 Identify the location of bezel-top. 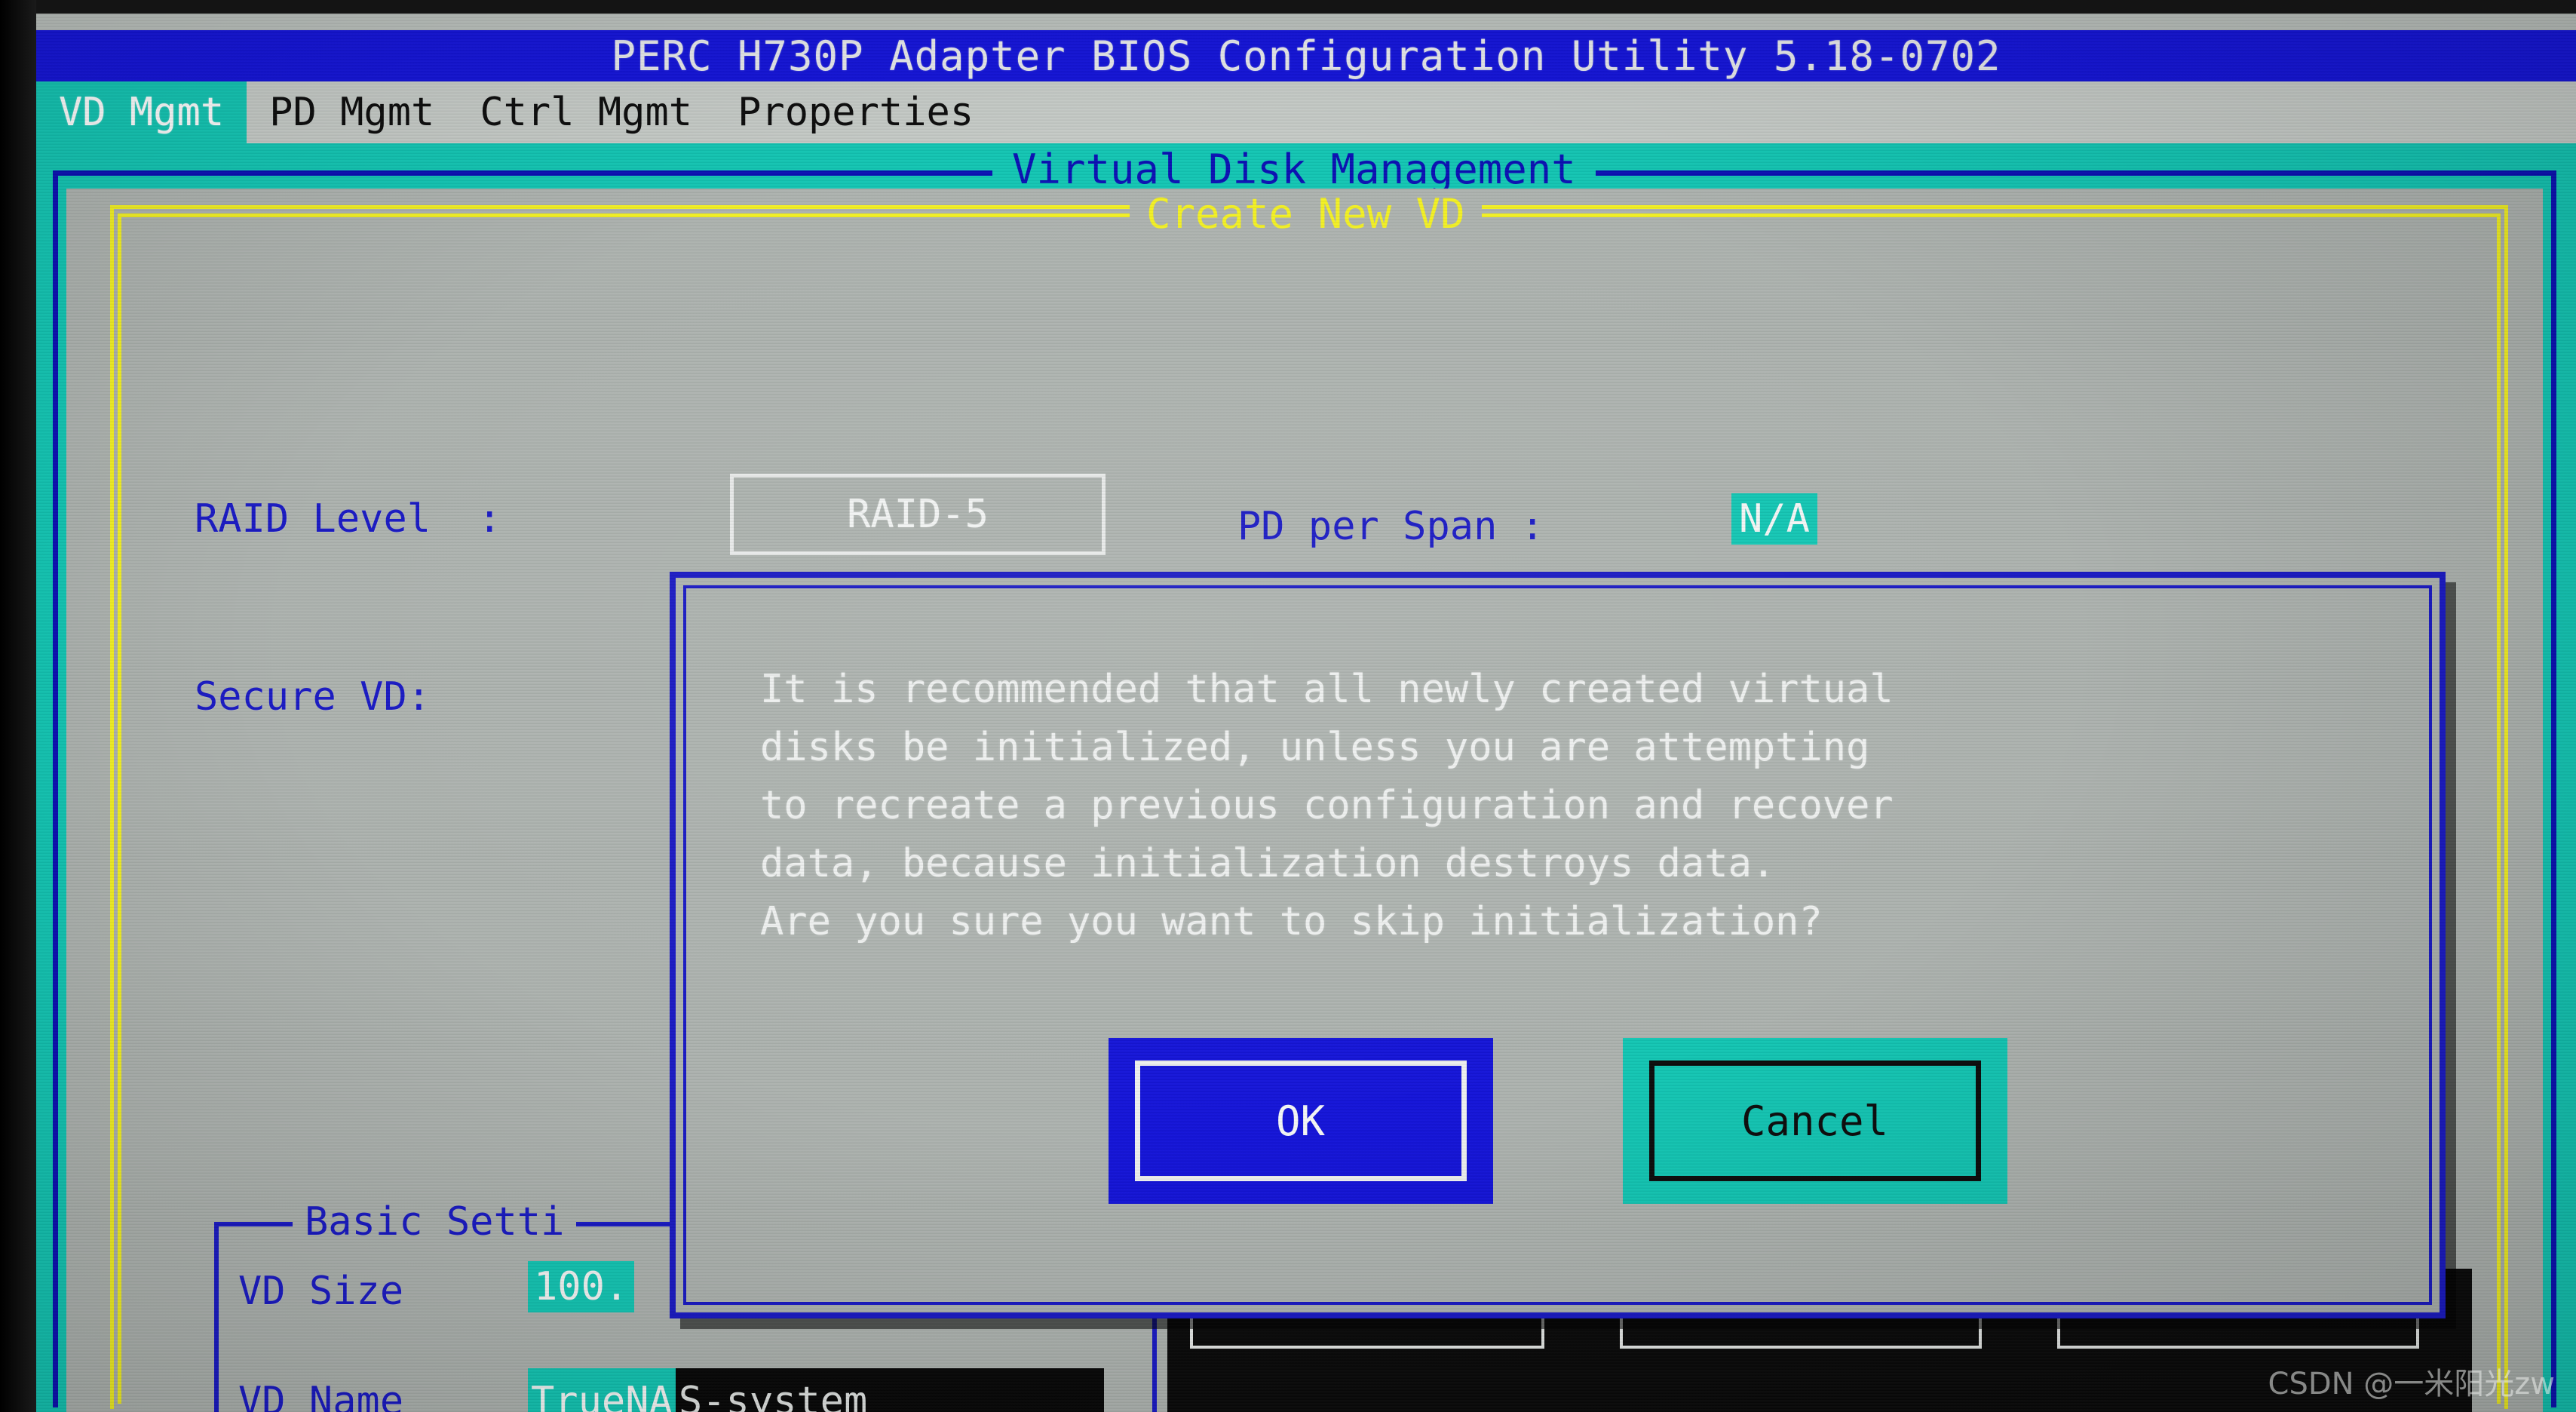
(1288, 7).